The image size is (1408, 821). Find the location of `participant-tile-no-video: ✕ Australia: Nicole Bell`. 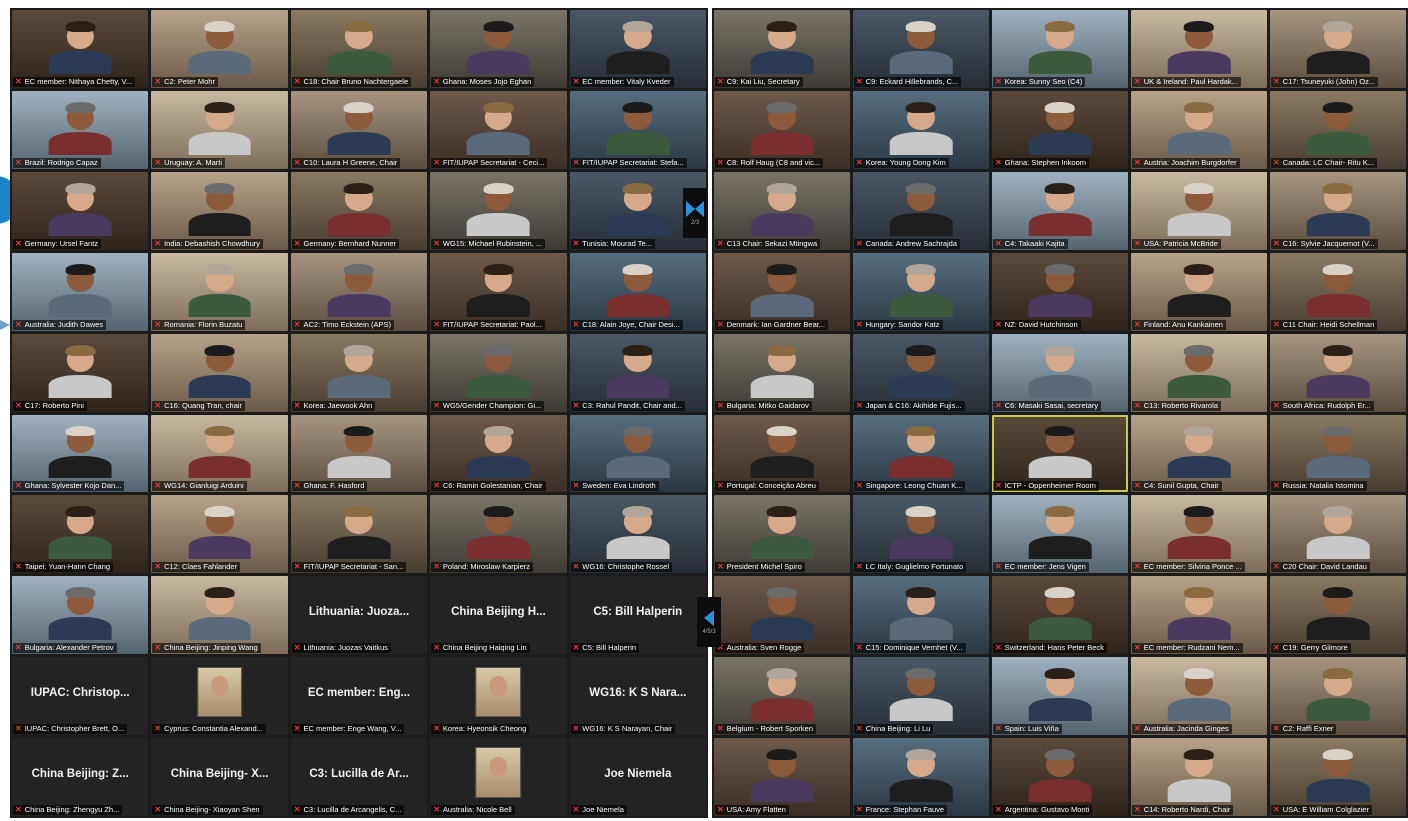

participant-tile-no-video: ✕ Australia: Nicole Bell is located at coordinates (498, 777).